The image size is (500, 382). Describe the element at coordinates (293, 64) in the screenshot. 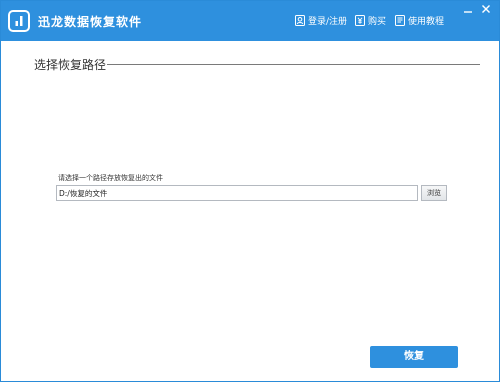

I see `section-divider` at that location.